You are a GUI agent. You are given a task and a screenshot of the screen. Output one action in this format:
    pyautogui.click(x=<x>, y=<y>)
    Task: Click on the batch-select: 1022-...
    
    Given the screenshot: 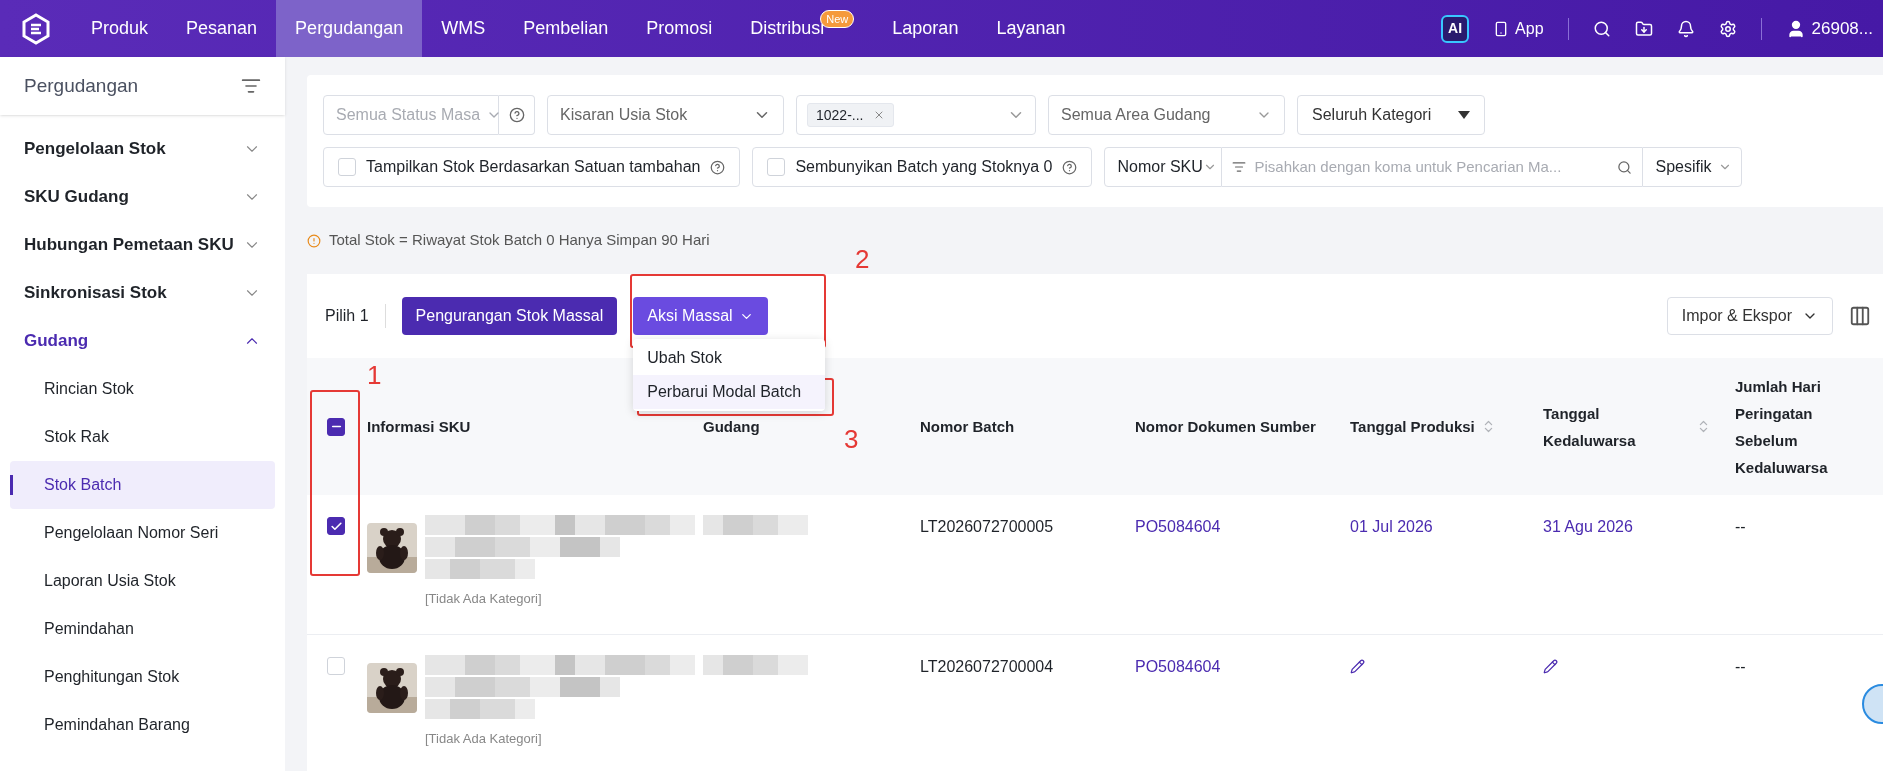 What is the action you would take?
    pyautogui.click(x=916, y=115)
    